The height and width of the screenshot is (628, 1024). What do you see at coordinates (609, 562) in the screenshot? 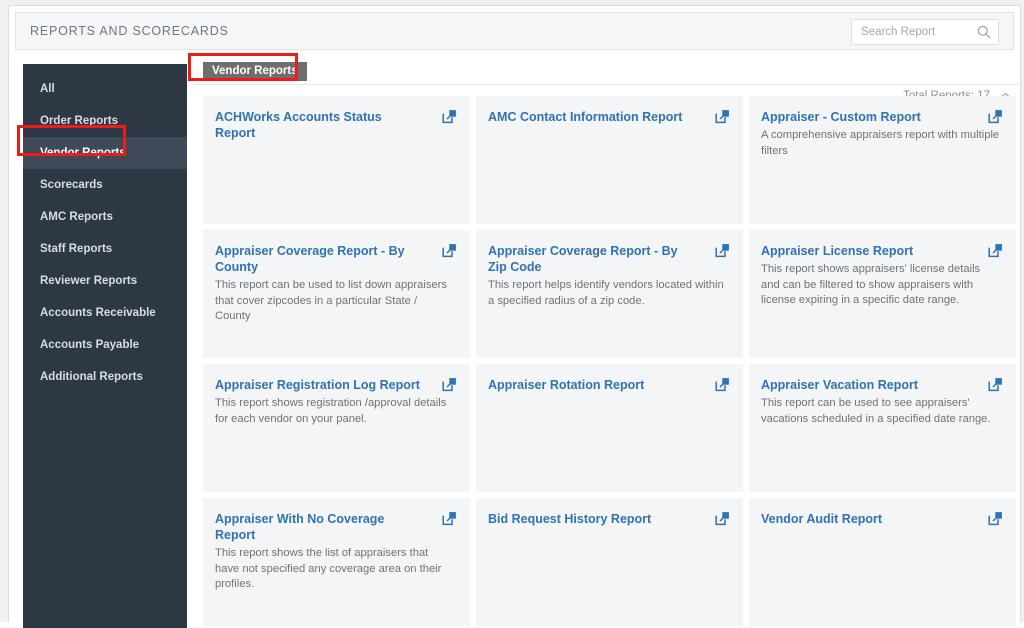
I see `report-card: Bid Request History Report` at bounding box center [609, 562].